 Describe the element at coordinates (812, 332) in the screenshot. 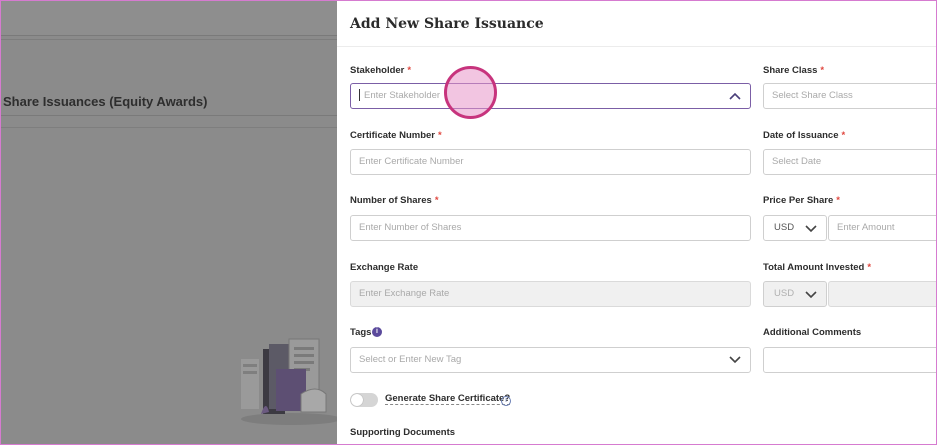

I see `additional-comments-label: Additional Comments` at that location.